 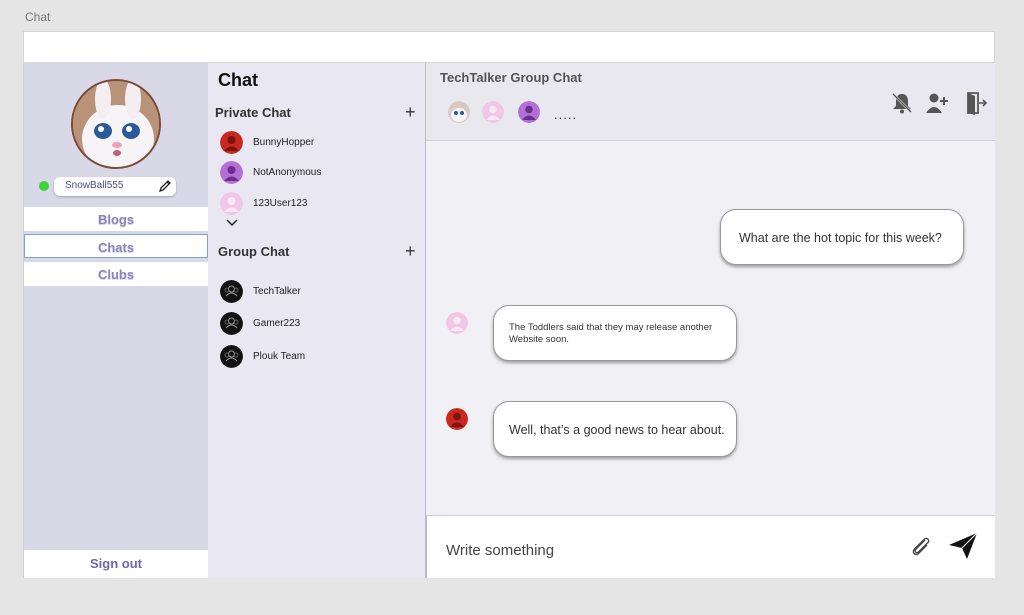 What do you see at coordinates (976, 103) in the screenshot?
I see `leave-group-icon` at bounding box center [976, 103].